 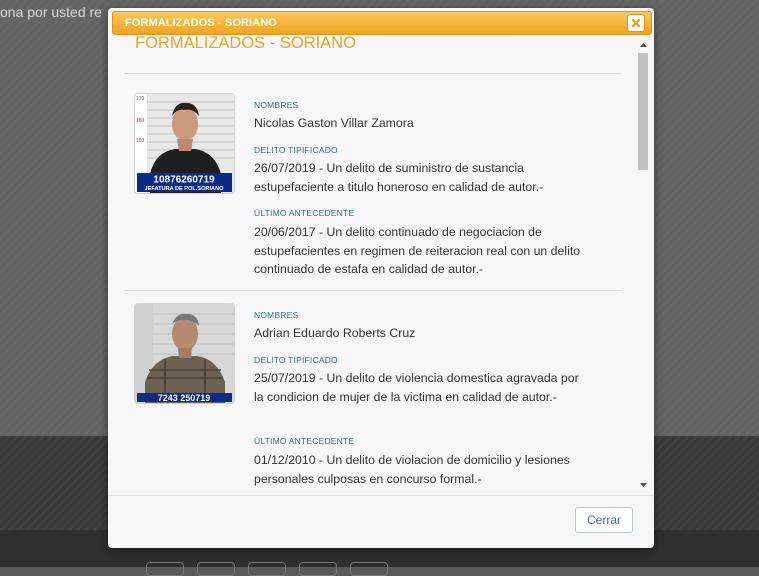 I want to click on close-icon, so click(x=636, y=23).